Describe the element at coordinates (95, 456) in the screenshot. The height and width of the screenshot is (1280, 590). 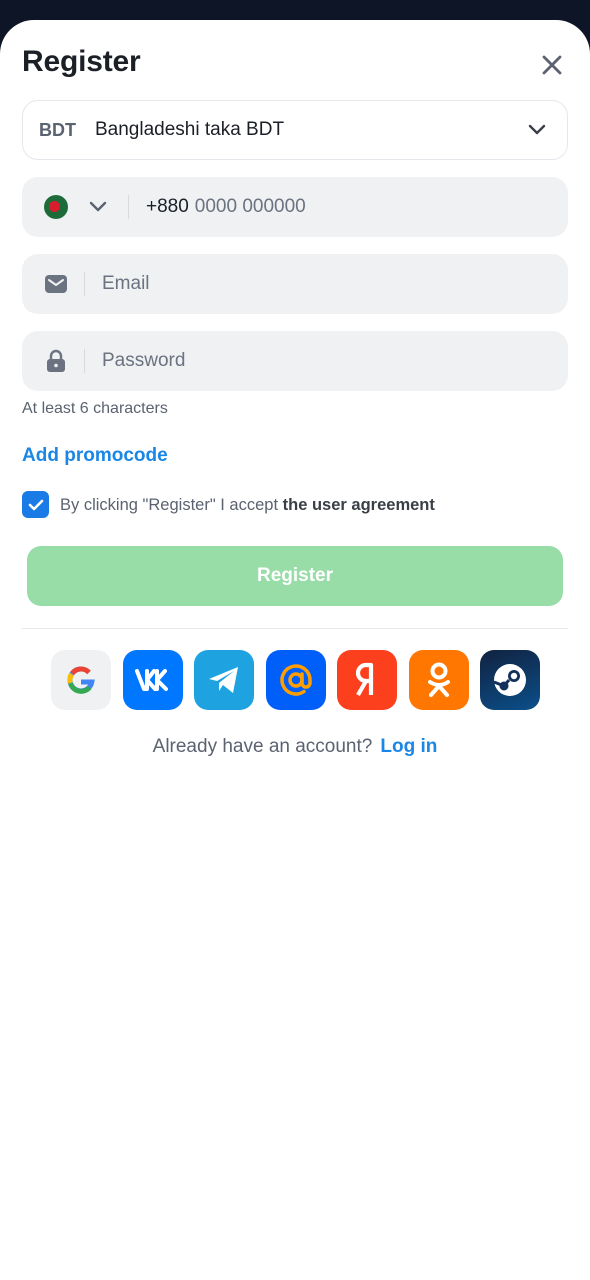
I see `add-promocode-link: Add promocode` at that location.